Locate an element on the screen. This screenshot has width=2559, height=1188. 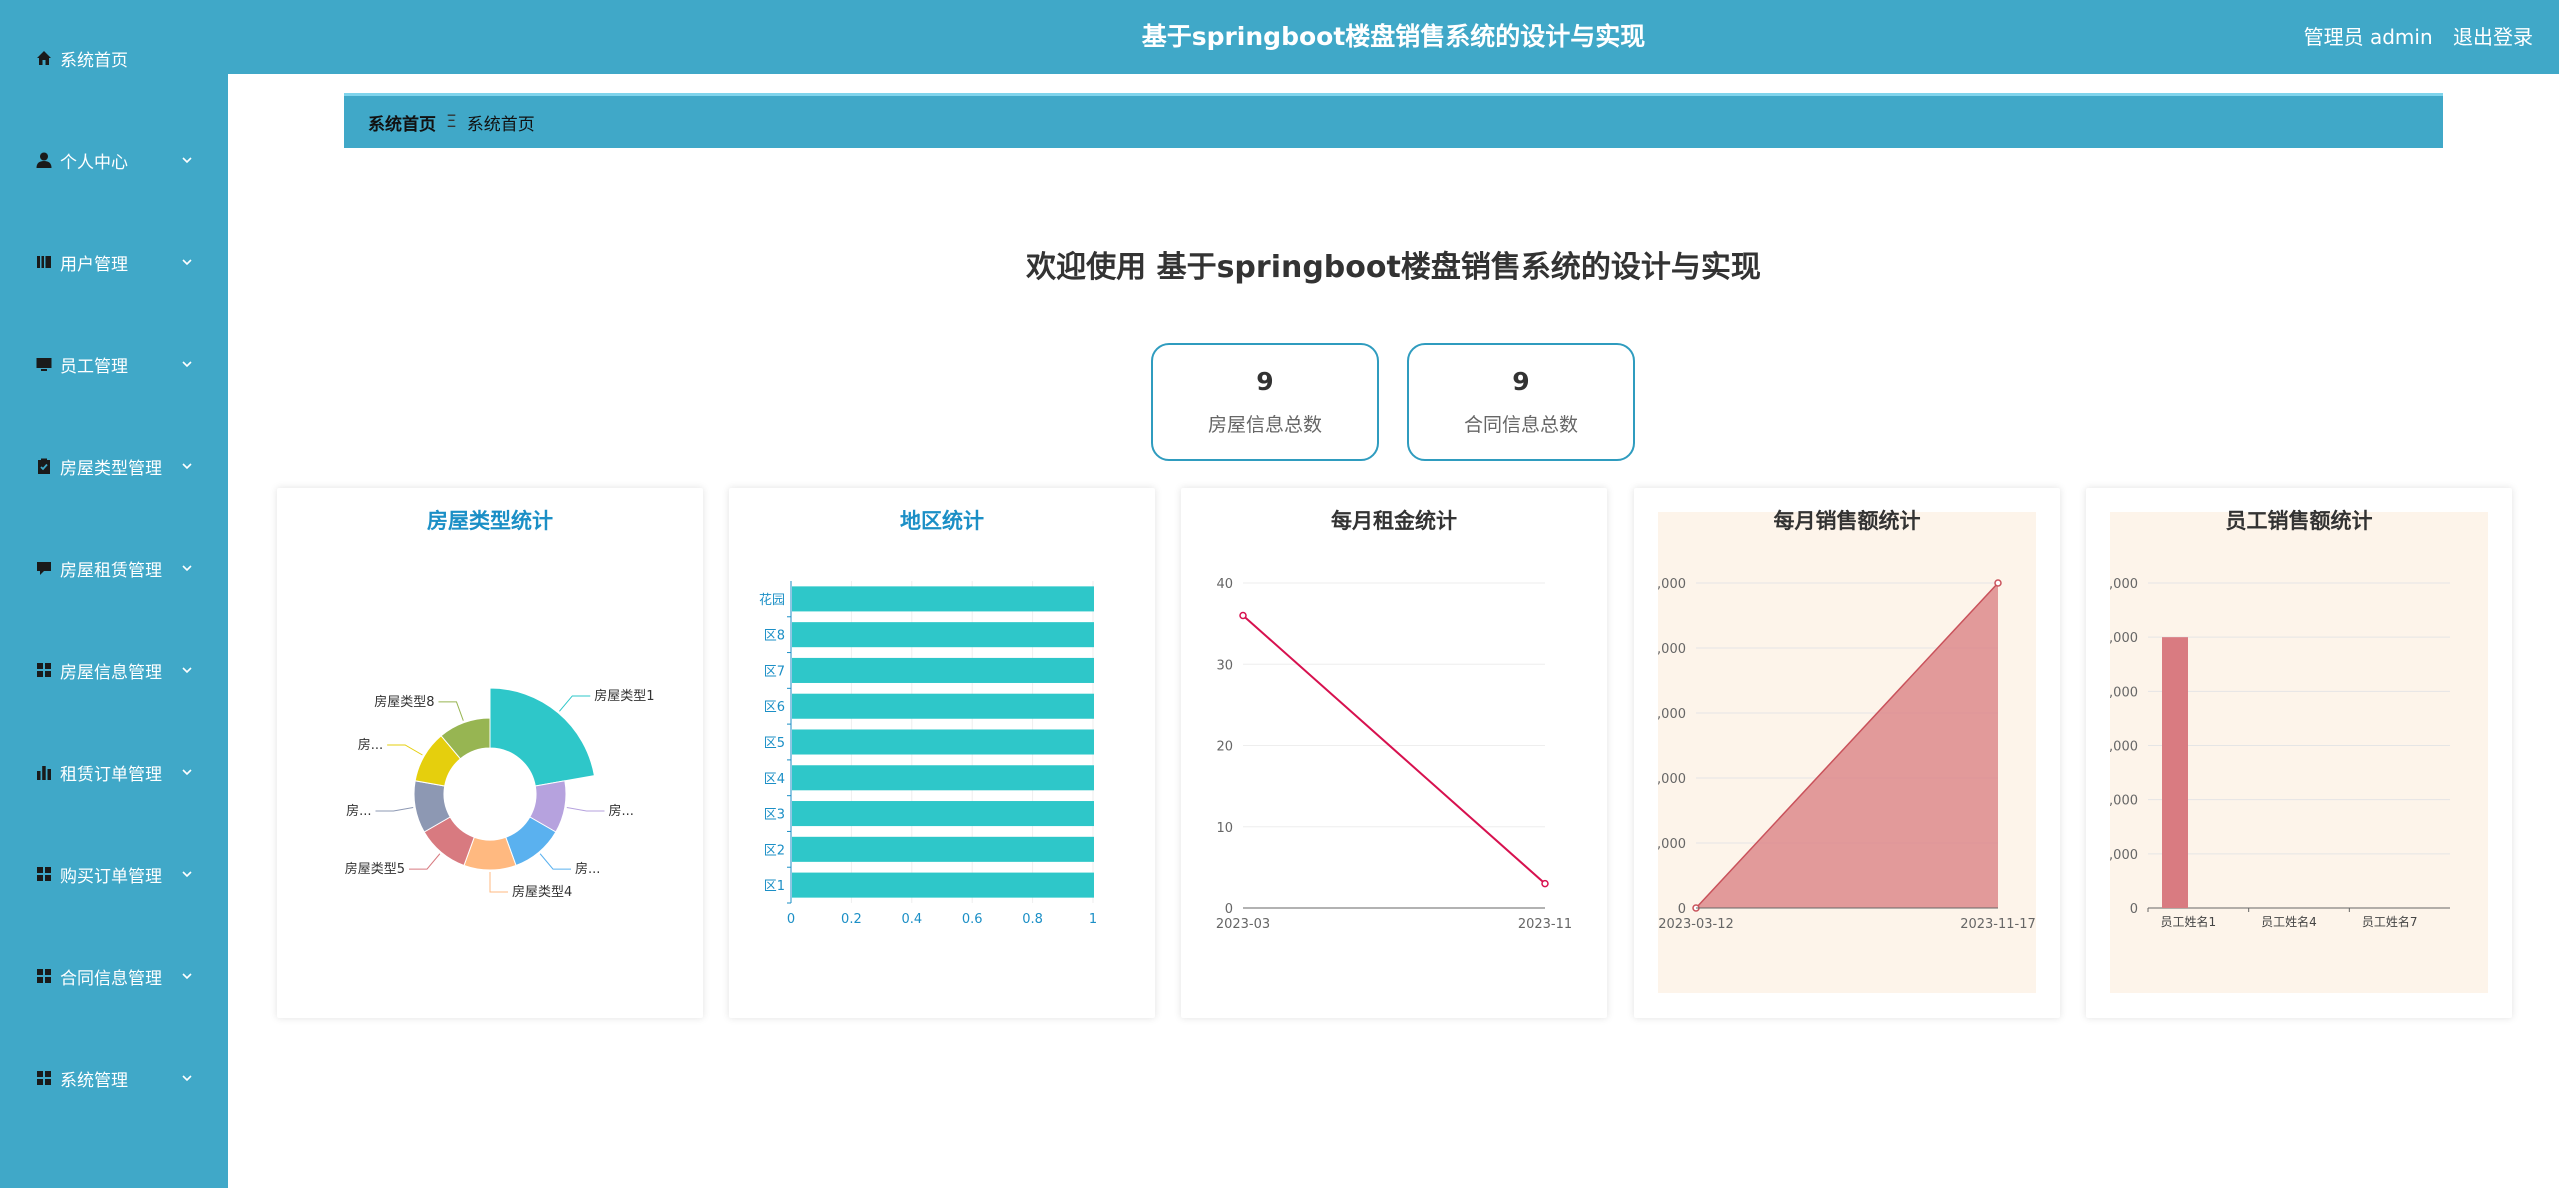
x-tick-label: 员工姓名1 is located at coordinates (2189, 921).